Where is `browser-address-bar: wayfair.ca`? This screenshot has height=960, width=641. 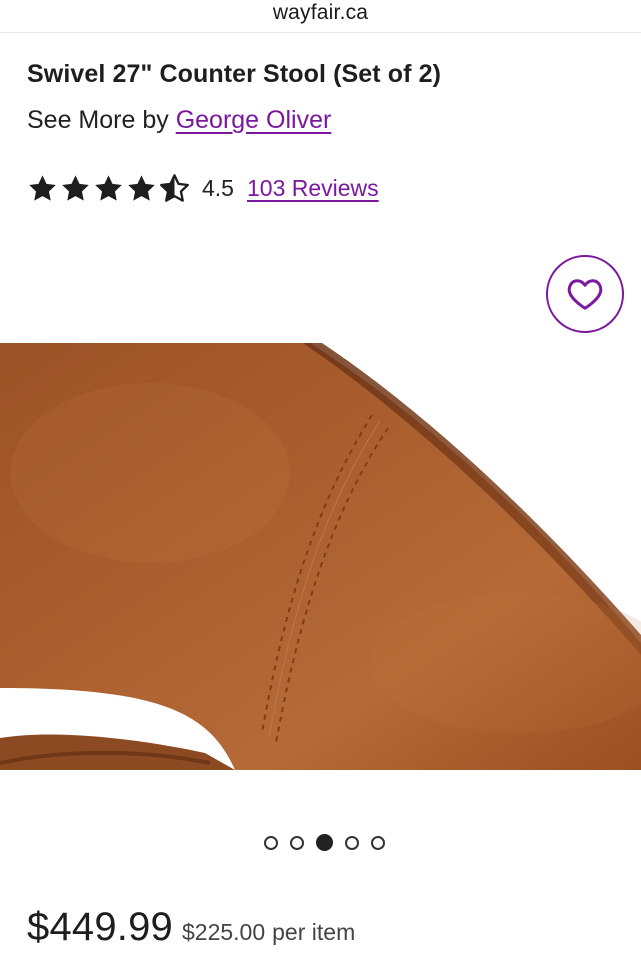
browser-address-bar: wayfair.ca is located at coordinates (320, 16).